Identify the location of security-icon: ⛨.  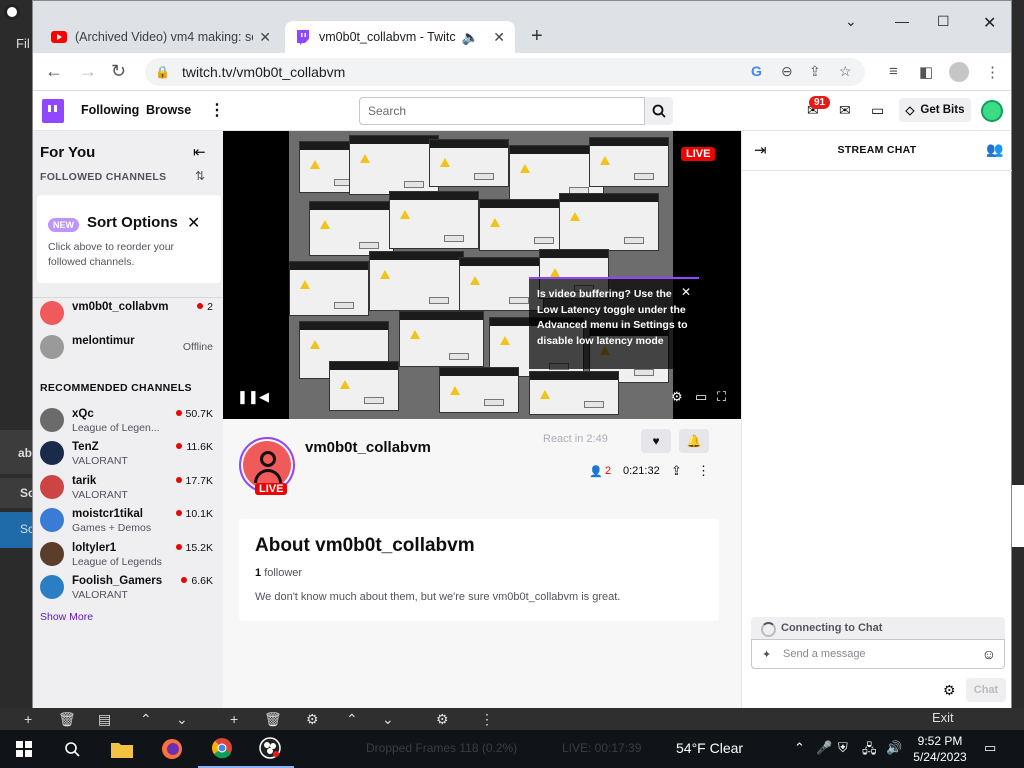
(843, 748).